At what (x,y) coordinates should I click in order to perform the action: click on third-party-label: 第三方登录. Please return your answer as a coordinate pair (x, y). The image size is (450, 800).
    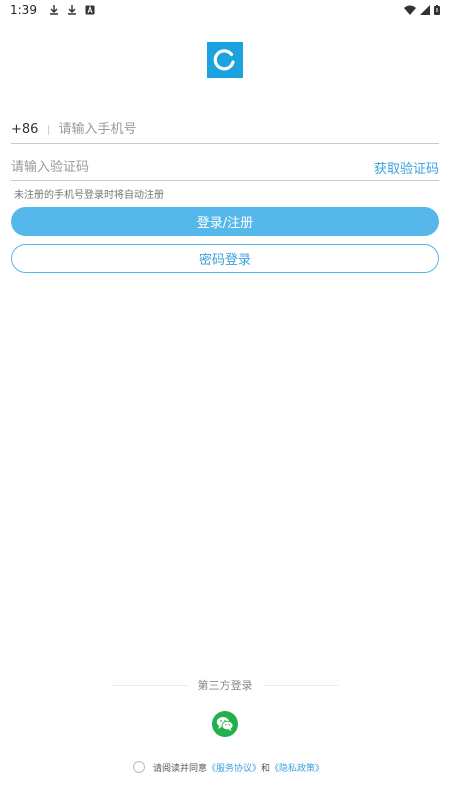
    Looking at the image, I should click on (225, 685).